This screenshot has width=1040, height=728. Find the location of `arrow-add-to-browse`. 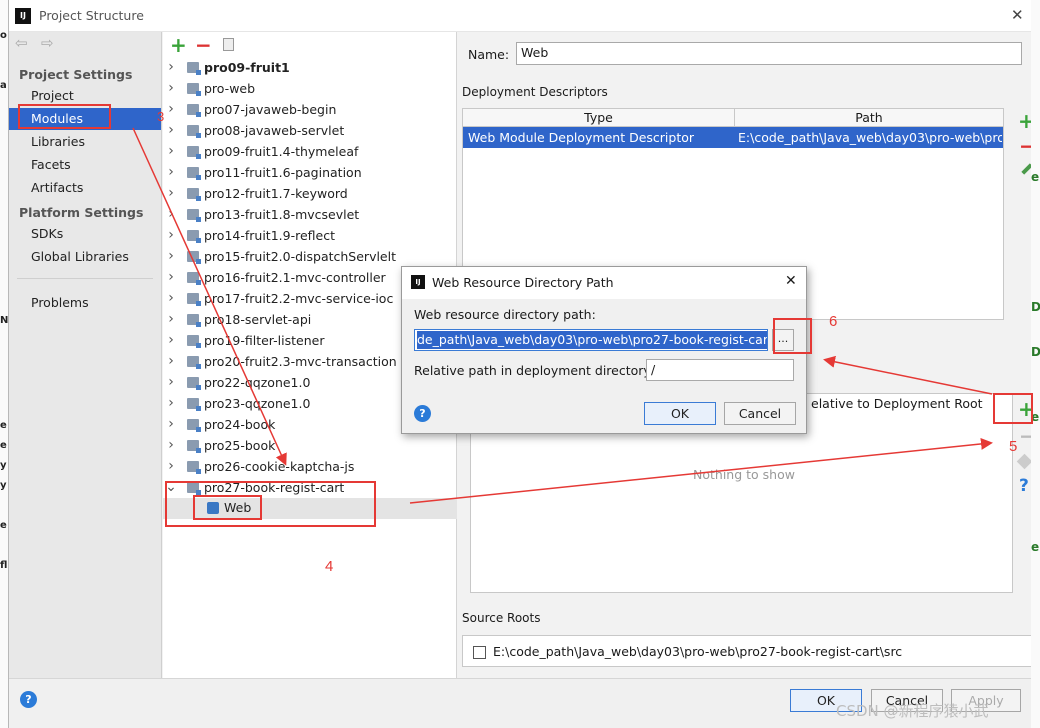

arrow-add-to-browse is located at coordinates (908, 375).